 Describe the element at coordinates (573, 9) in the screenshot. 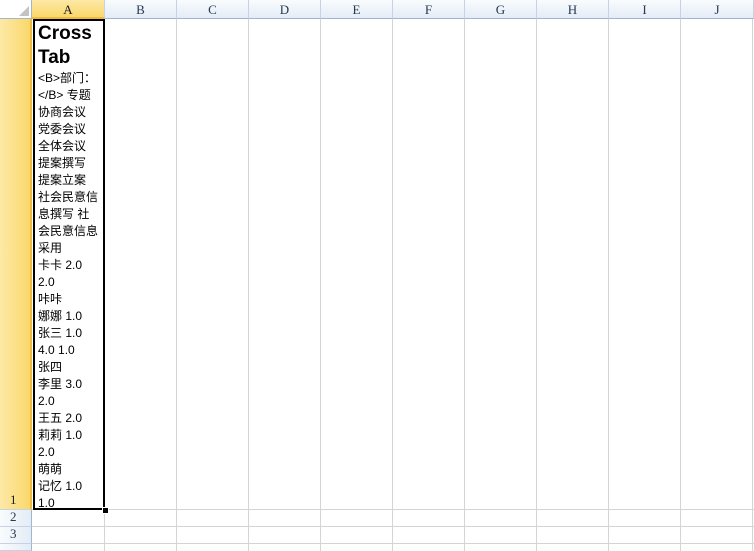

I see `column-header-h: H` at that location.